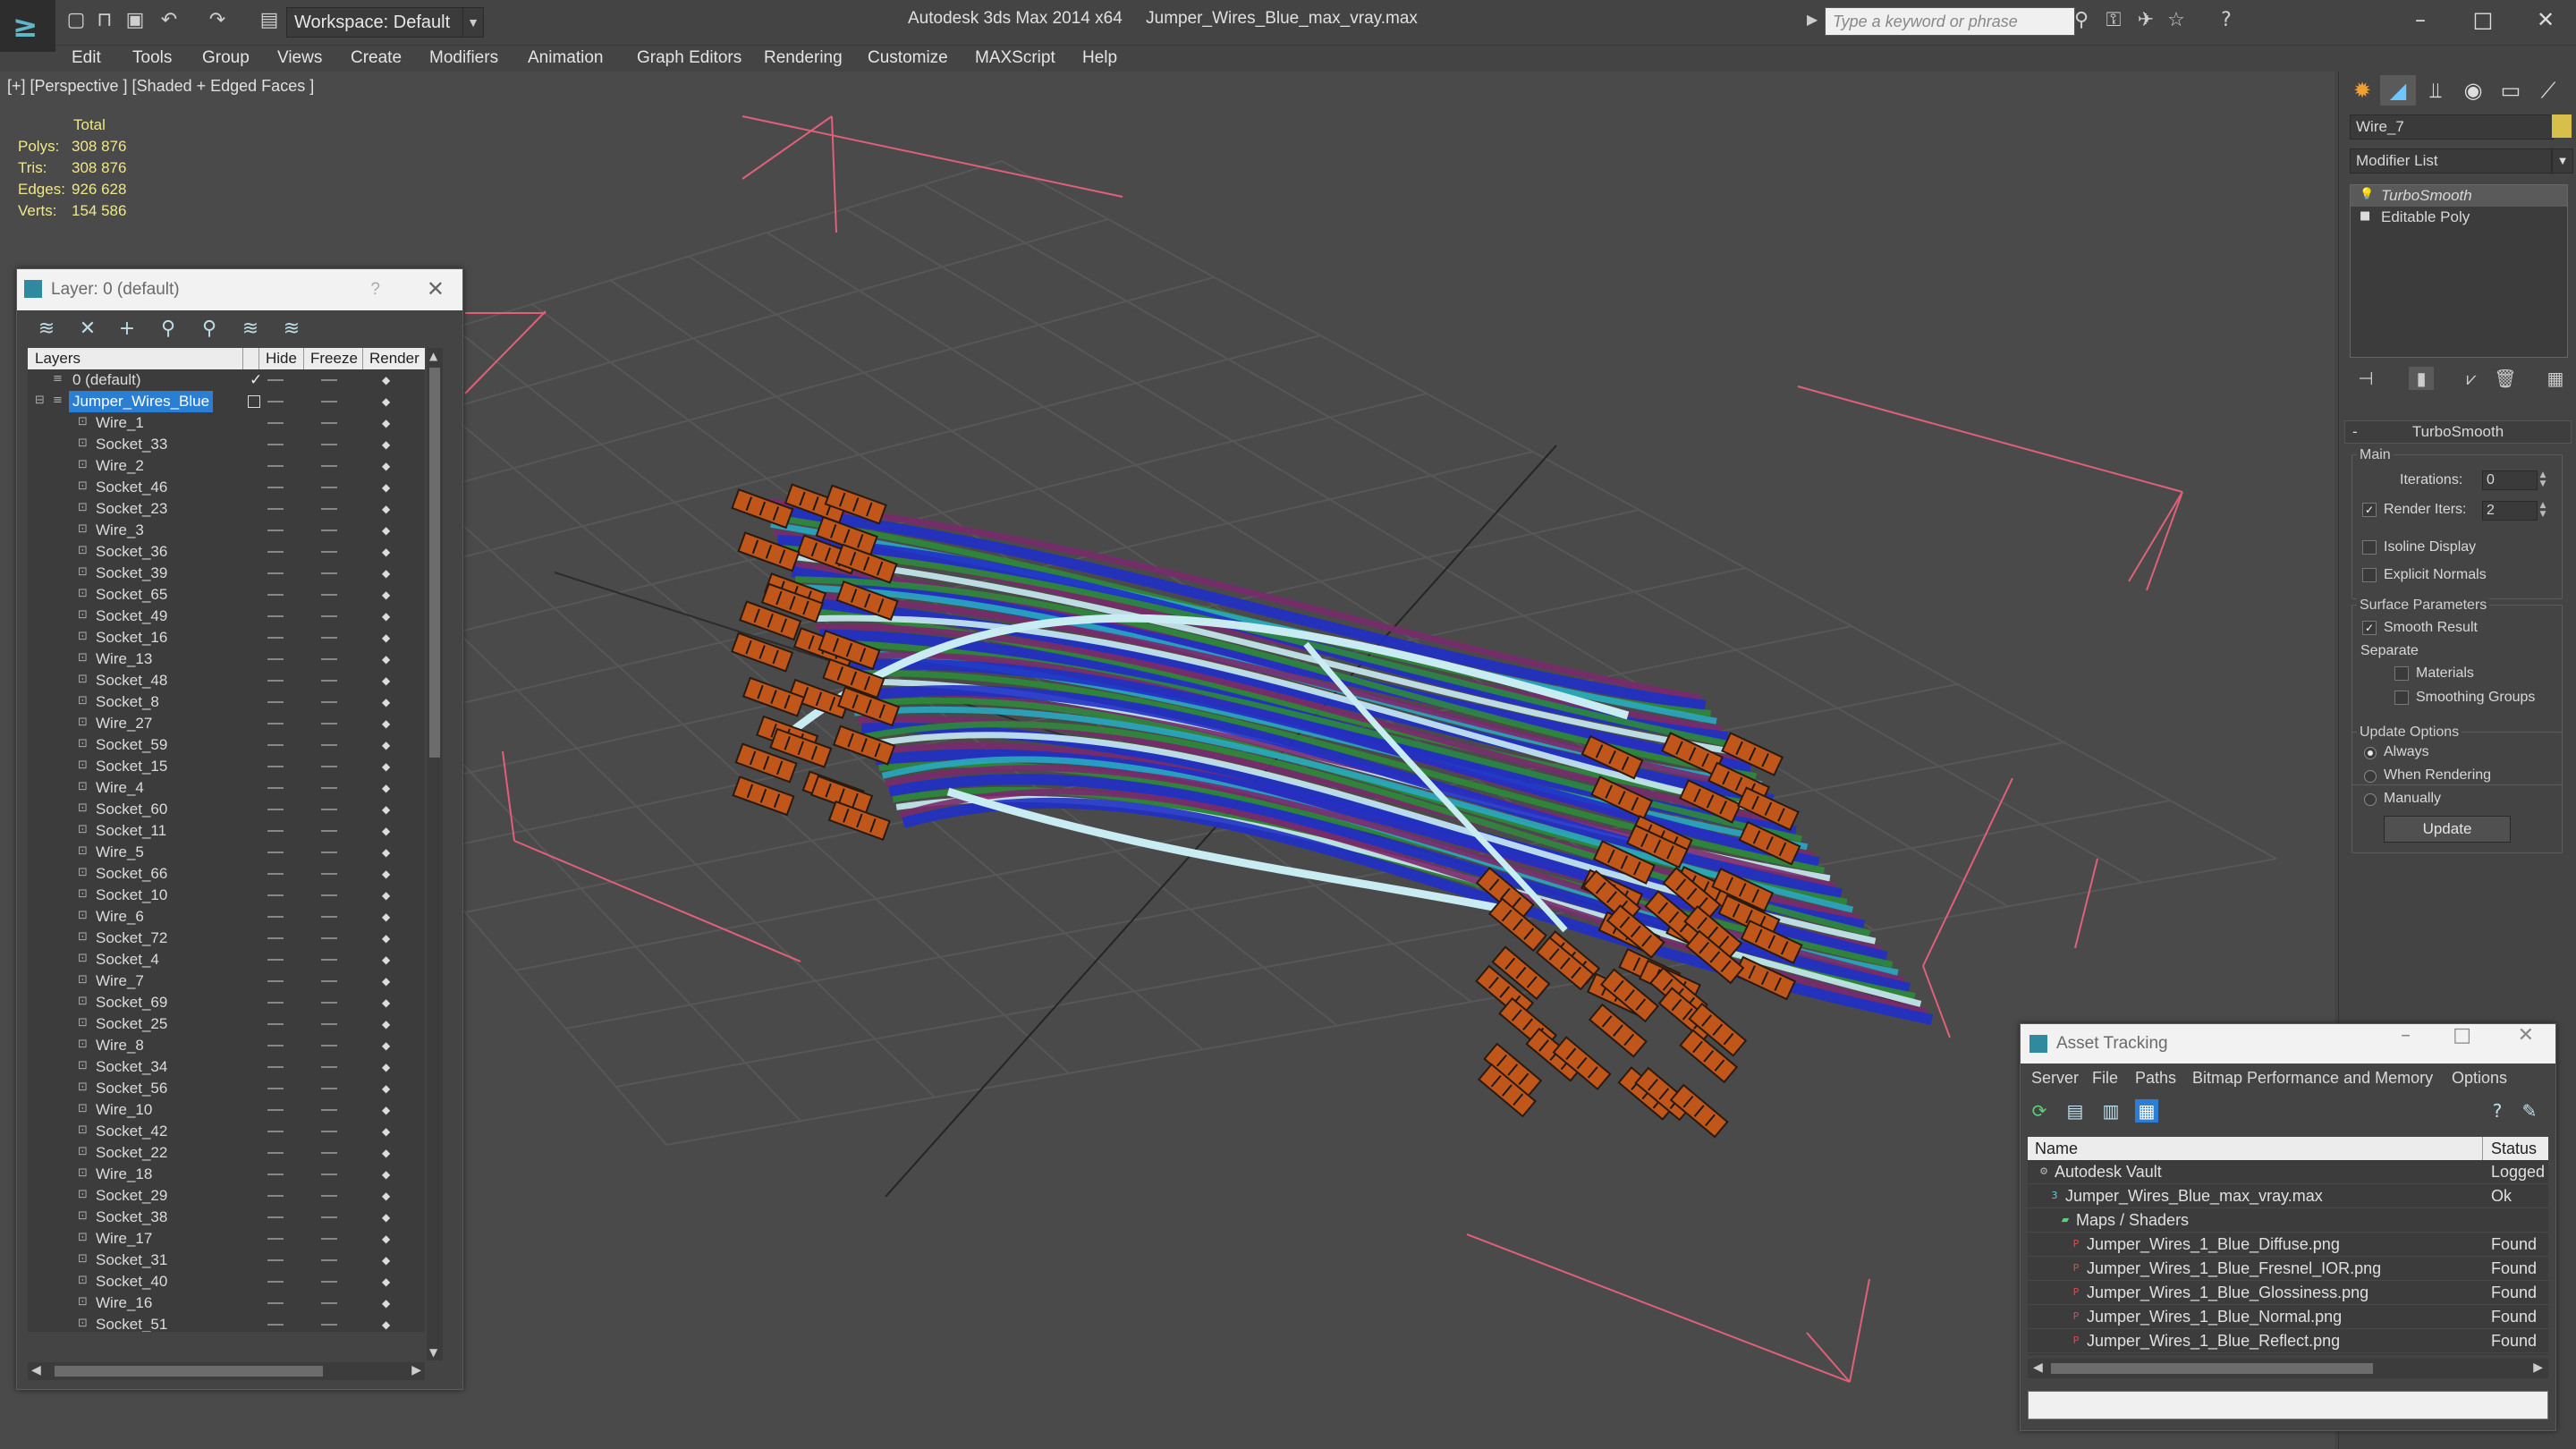  Describe the element at coordinates (2370, 753) in the screenshot. I see `always-radio` at that location.